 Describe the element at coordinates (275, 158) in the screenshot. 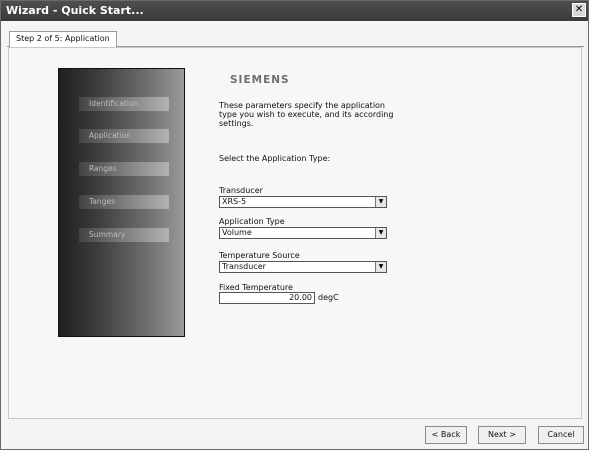

I see `select-application-prompt: Select the Application Type:` at that location.